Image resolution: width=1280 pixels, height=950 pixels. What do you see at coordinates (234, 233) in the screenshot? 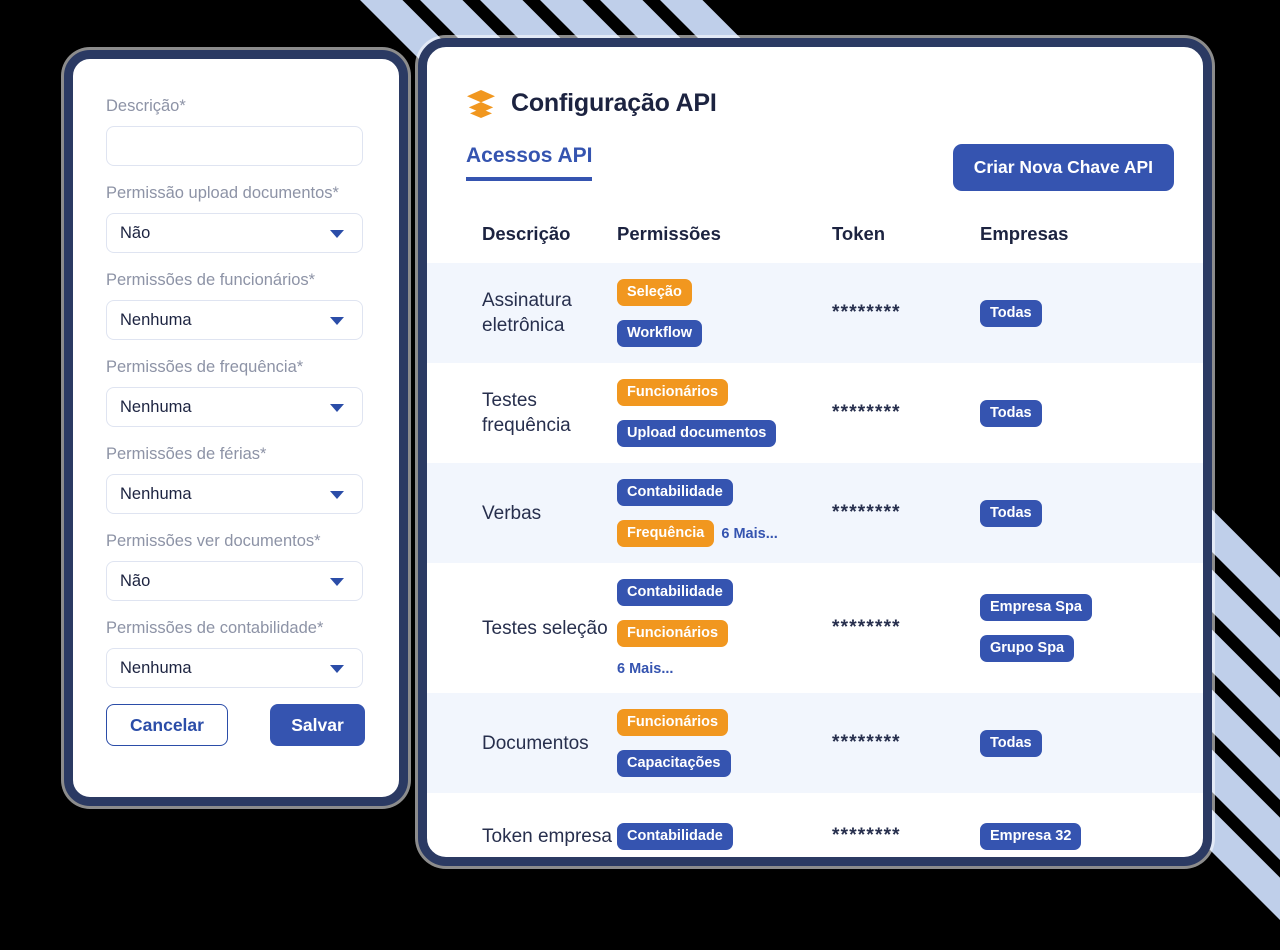
I see `permissao-upload-documentos-select: Não` at bounding box center [234, 233].